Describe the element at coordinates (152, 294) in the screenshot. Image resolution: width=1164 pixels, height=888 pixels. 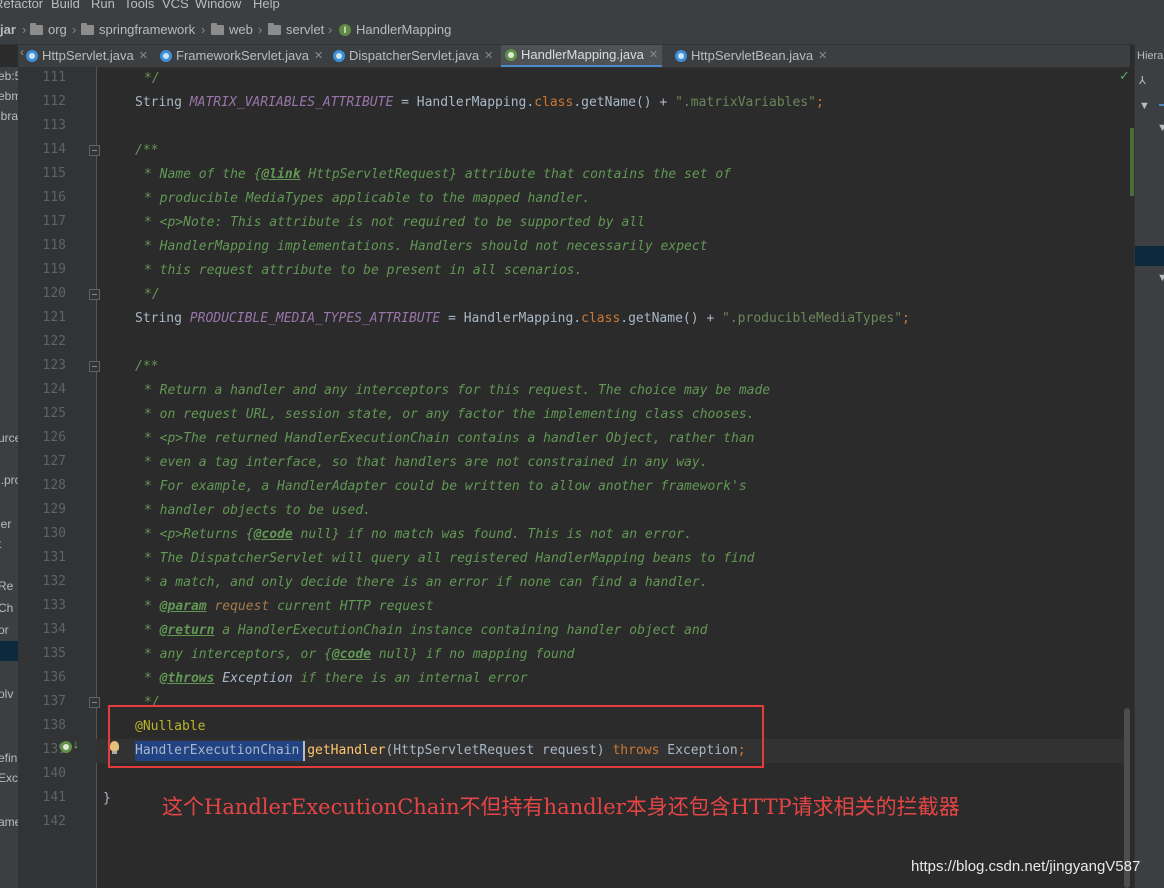
I see `code-line-120: */` at that location.